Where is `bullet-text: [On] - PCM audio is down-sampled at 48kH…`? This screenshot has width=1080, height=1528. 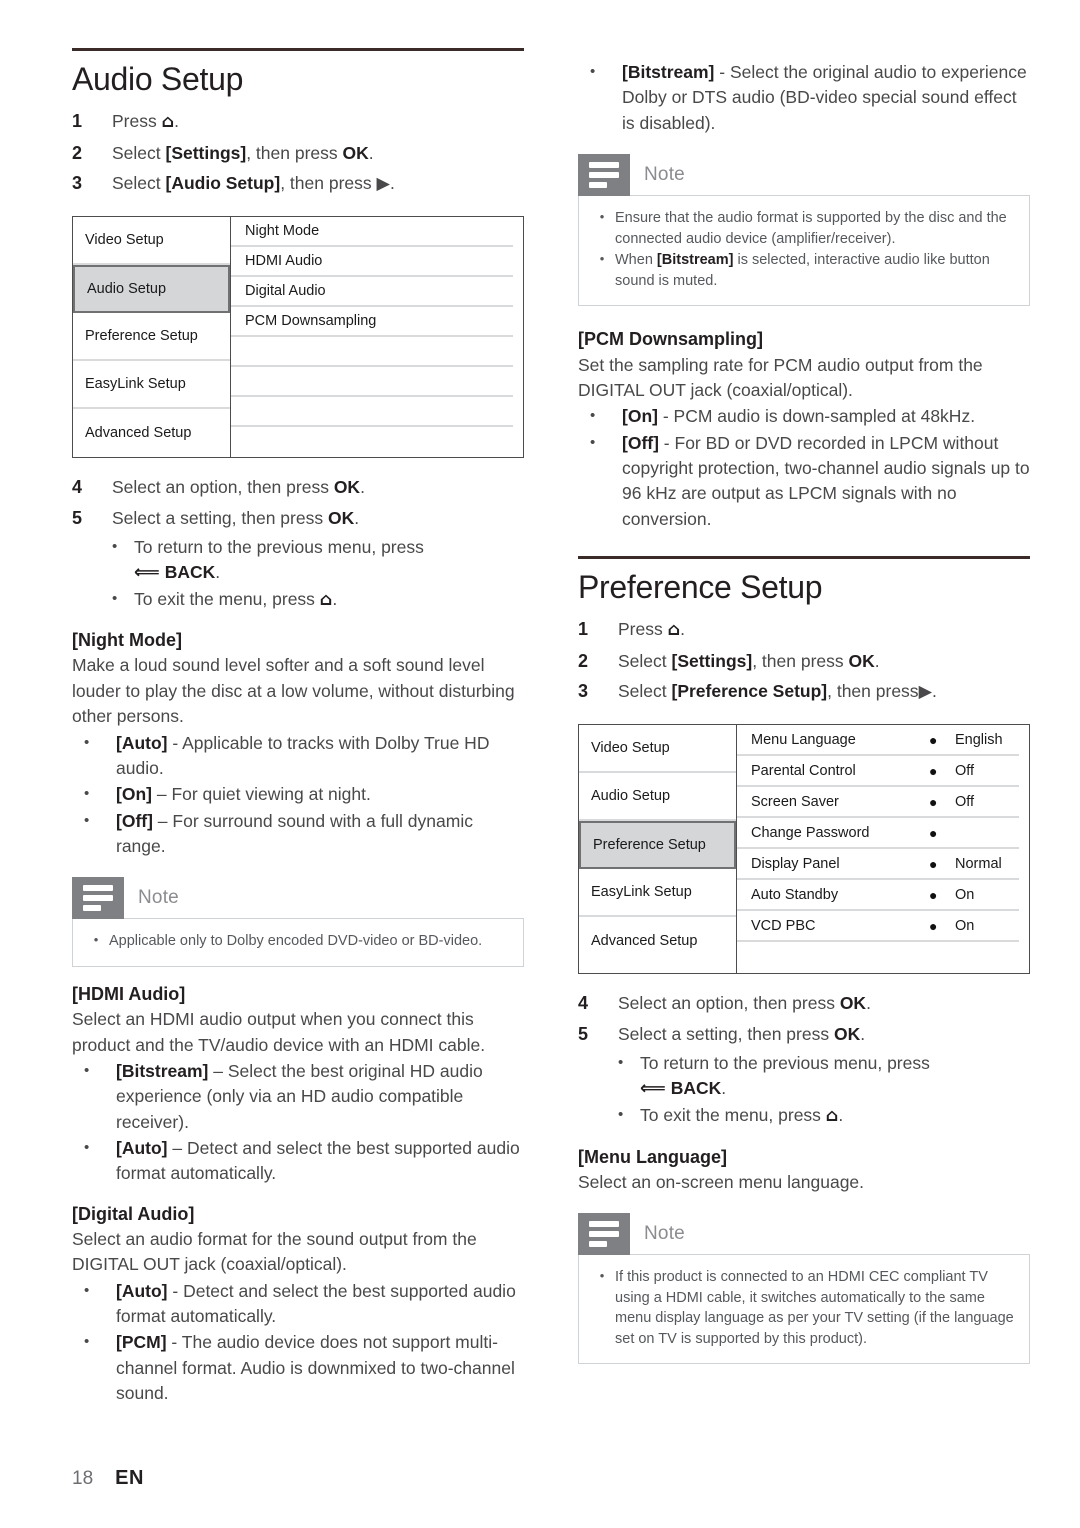 bullet-text: [On] - PCM audio is down-sampled at 48kH… is located at coordinates (826, 416).